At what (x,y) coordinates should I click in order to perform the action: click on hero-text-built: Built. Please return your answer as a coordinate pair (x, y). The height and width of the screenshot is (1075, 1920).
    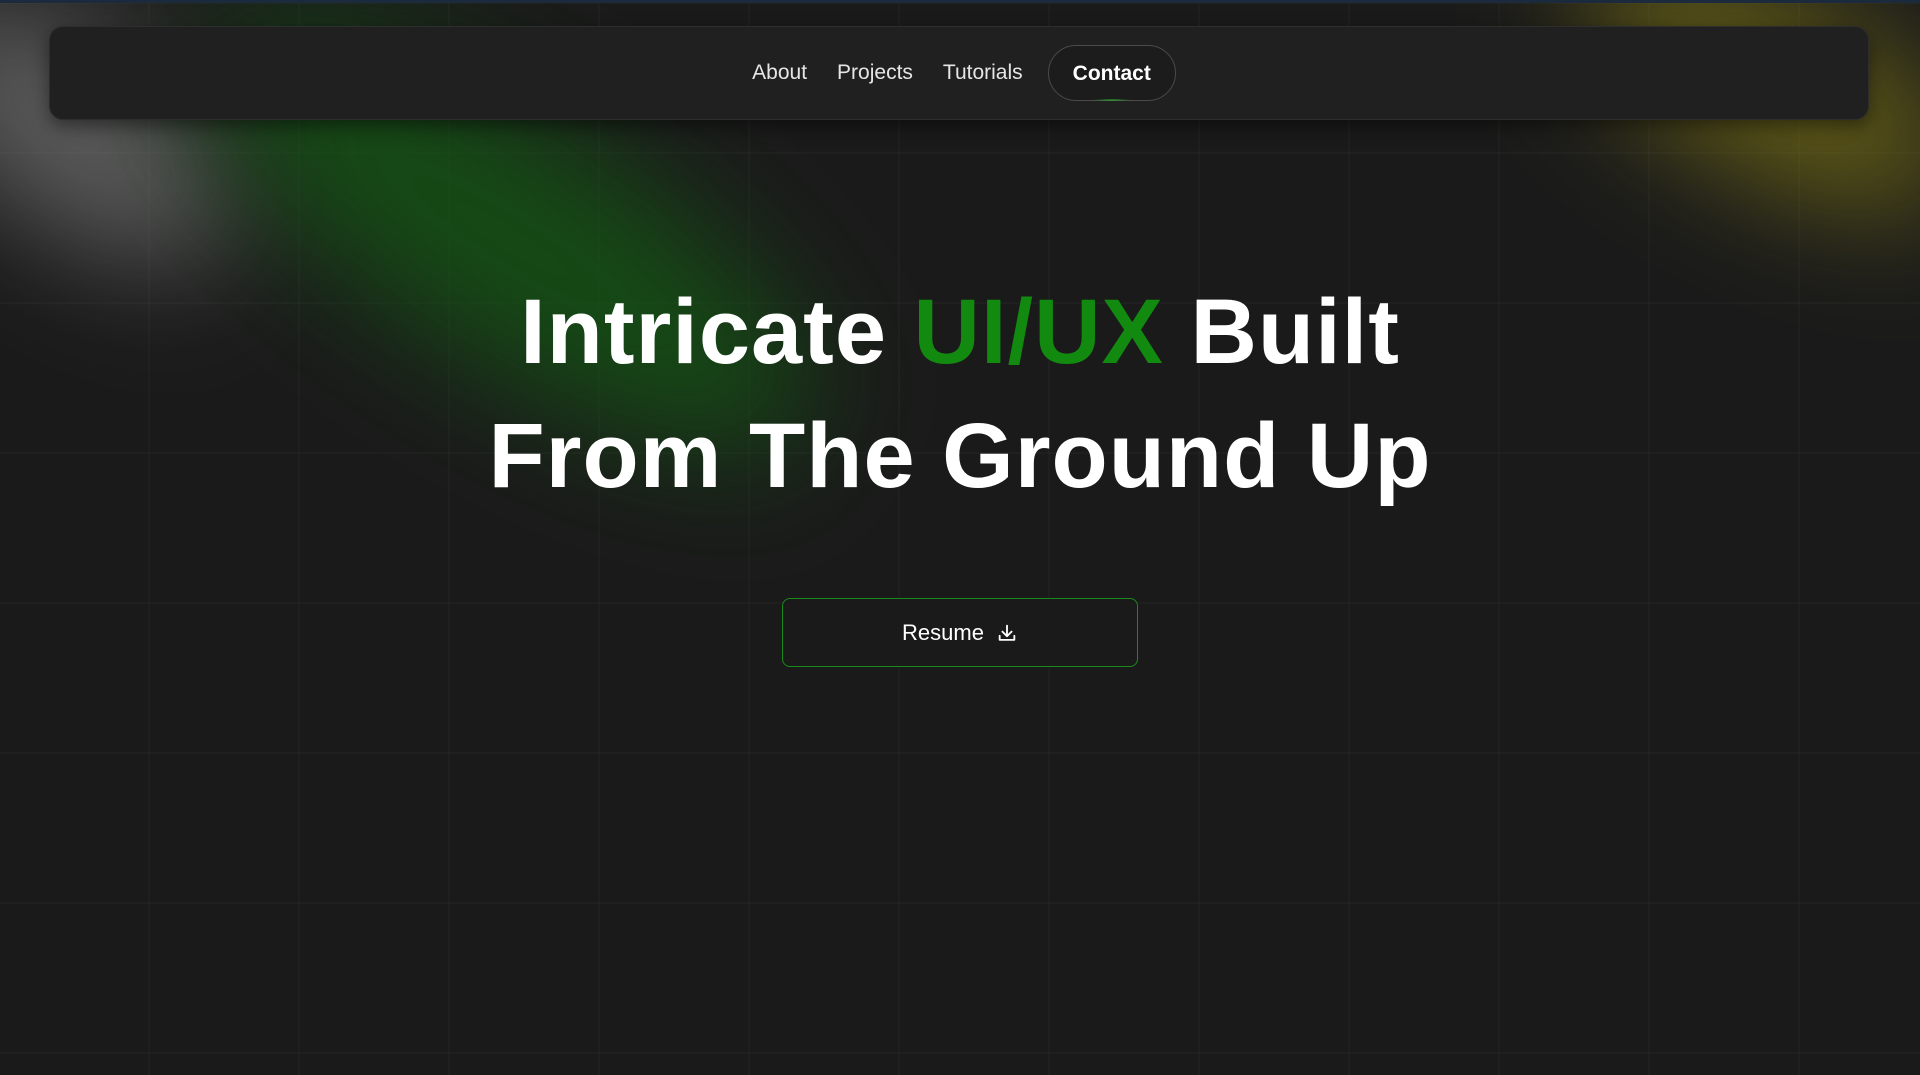
    Looking at the image, I should click on (1281, 332).